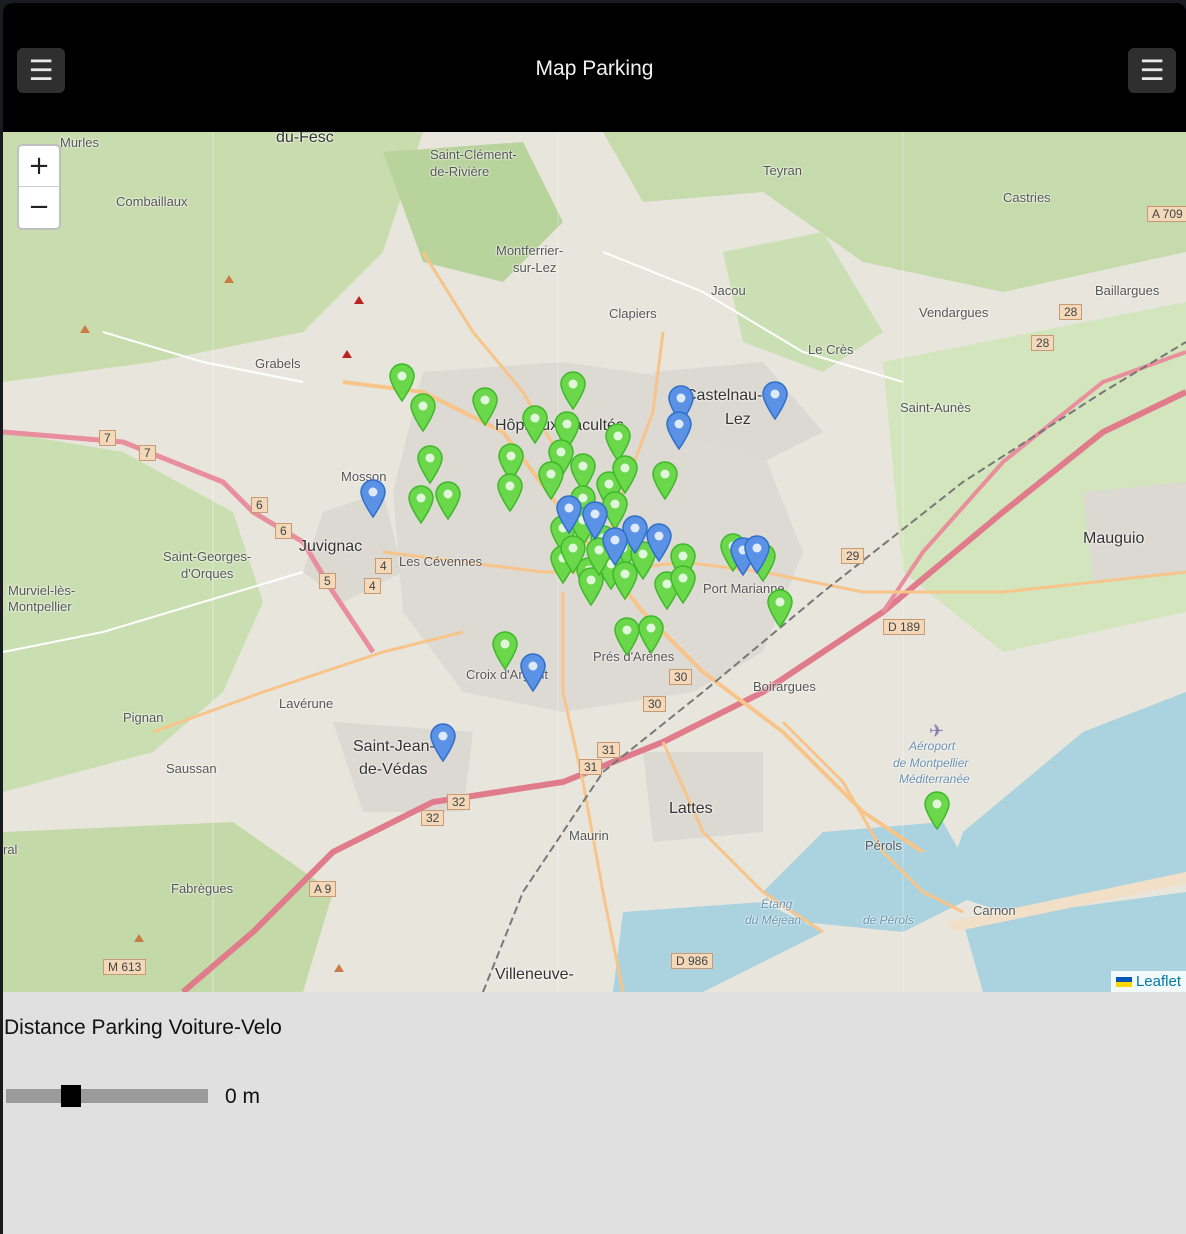 The height and width of the screenshot is (1234, 1186). Describe the element at coordinates (728, 290) in the screenshot. I see `place-label: Jacou` at that location.